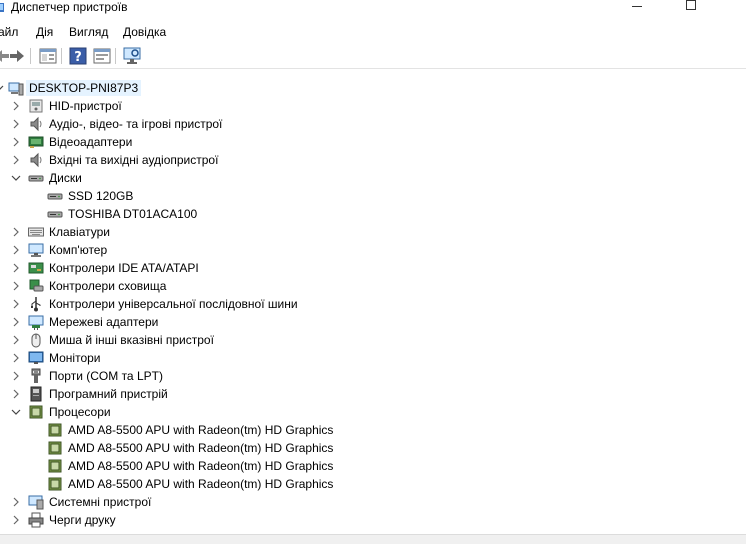 The width and height of the screenshot is (746, 544). What do you see at coordinates (106, 376) in the screenshot?
I see `device-category-label: Порти (COM та LPT)` at bounding box center [106, 376].